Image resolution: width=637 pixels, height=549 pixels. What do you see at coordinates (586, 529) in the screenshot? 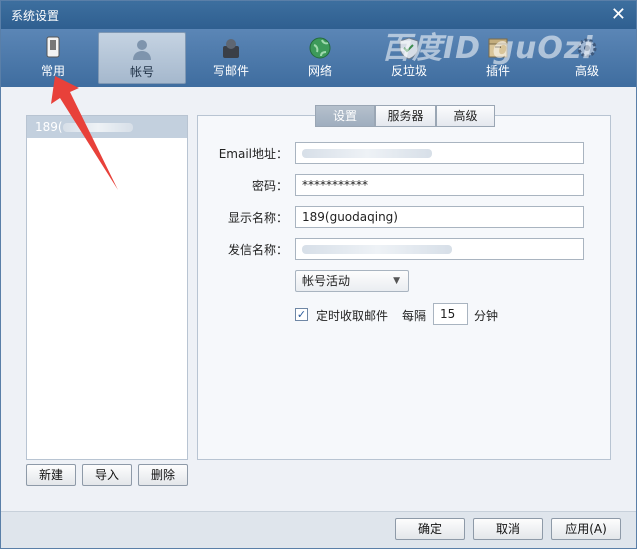
I see `apply-button: 应用(A)` at bounding box center [586, 529].